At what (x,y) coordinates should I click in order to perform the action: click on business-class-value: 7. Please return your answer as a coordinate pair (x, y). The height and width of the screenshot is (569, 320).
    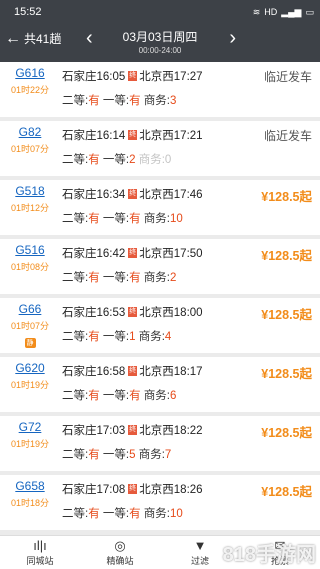
    Looking at the image, I should click on (168, 455).